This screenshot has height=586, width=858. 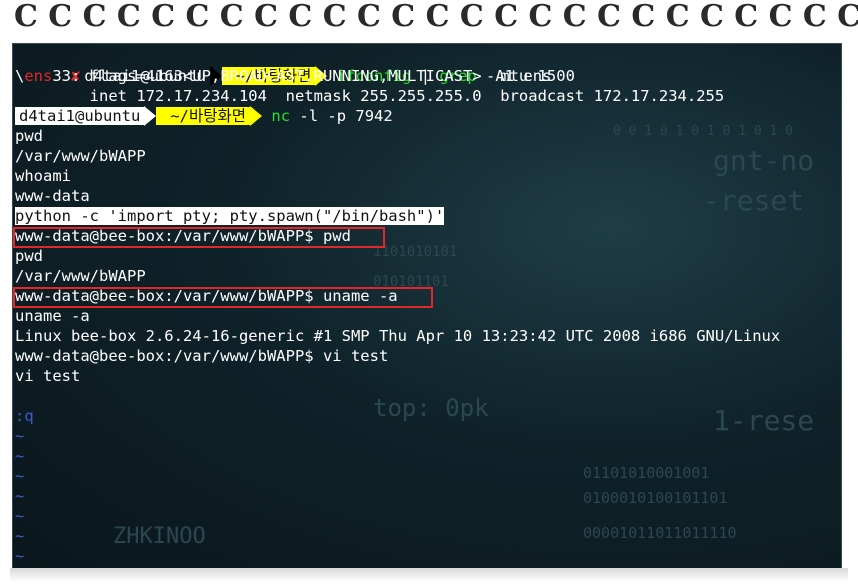 What do you see at coordinates (655, 498) in the screenshot?
I see `bg-decoration: 0100010100101101` at bounding box center [655, 498].